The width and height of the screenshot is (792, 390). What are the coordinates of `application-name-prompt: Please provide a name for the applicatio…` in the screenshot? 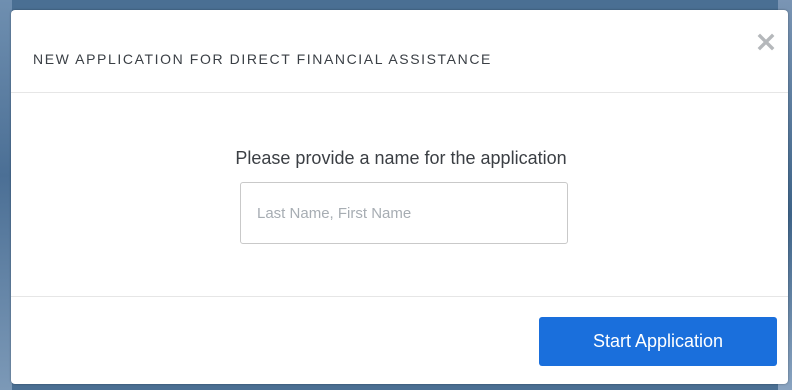 It's located at (401, 158).